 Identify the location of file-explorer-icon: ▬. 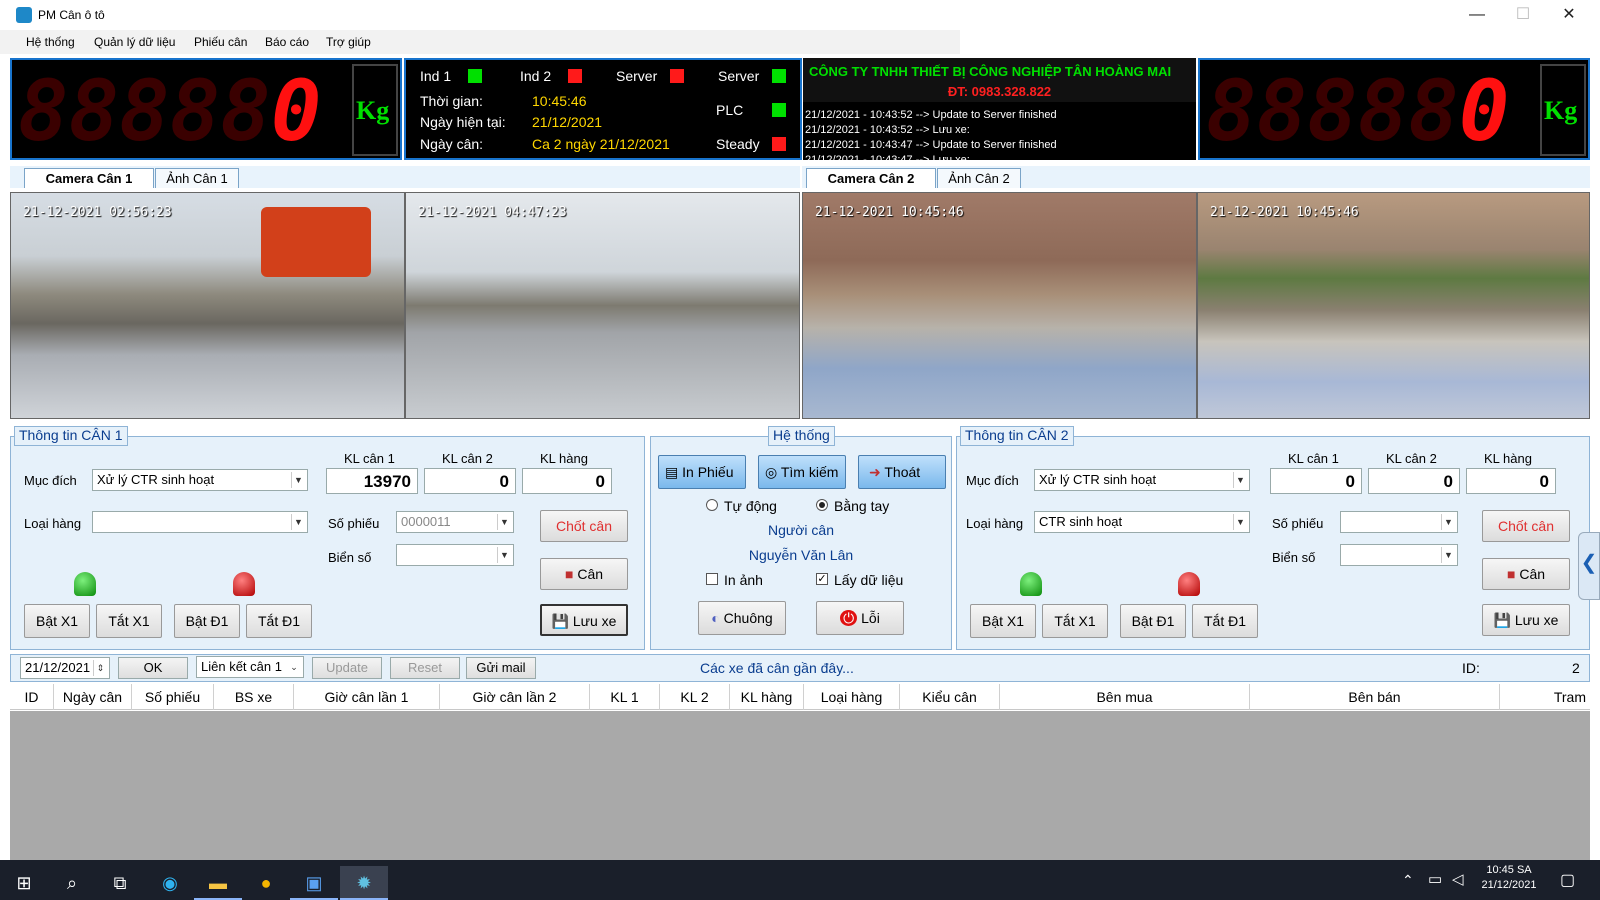
(218, 883).